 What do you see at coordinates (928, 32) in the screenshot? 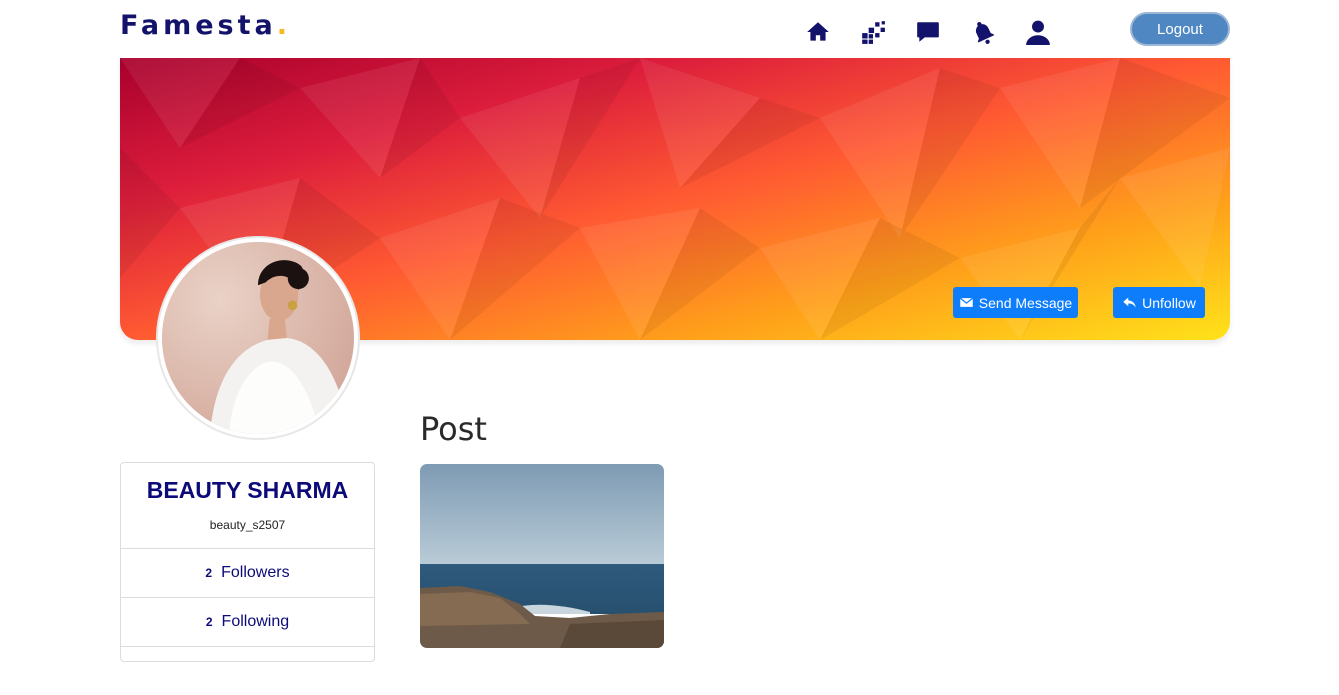
I see `chat-icon` at bounding box center [928, 32].